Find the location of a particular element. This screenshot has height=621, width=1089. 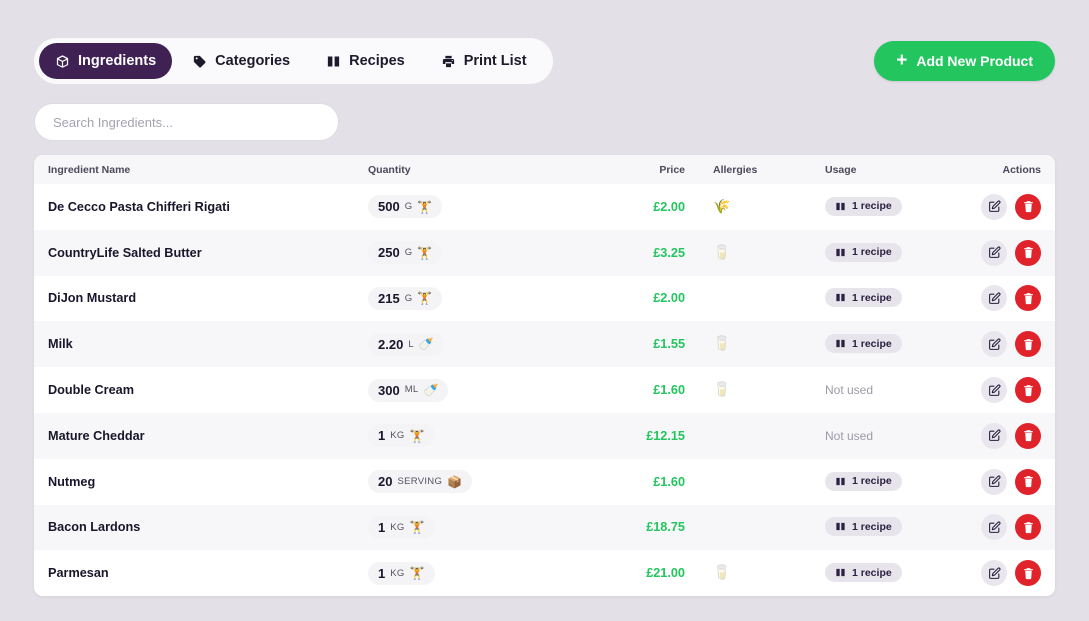

ingredient-name: Nutmeg is located at coordinates (72, 481).